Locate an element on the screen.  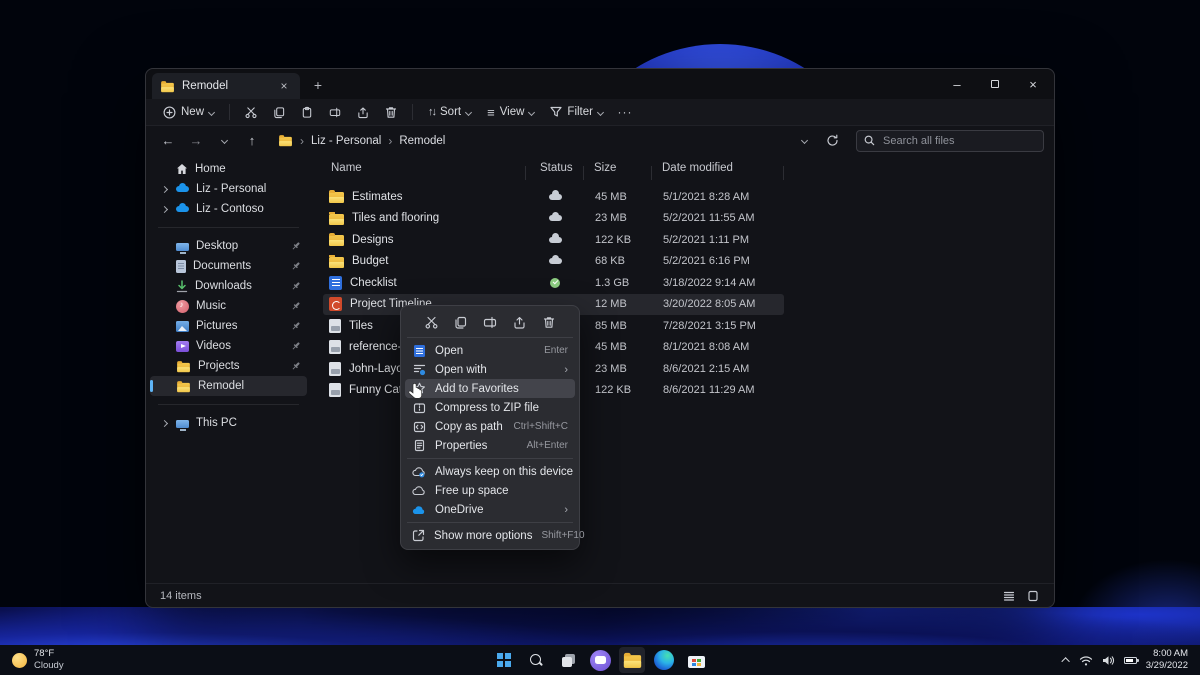
menu-item-open-with: Open with › is located at coordinates (490, 369).